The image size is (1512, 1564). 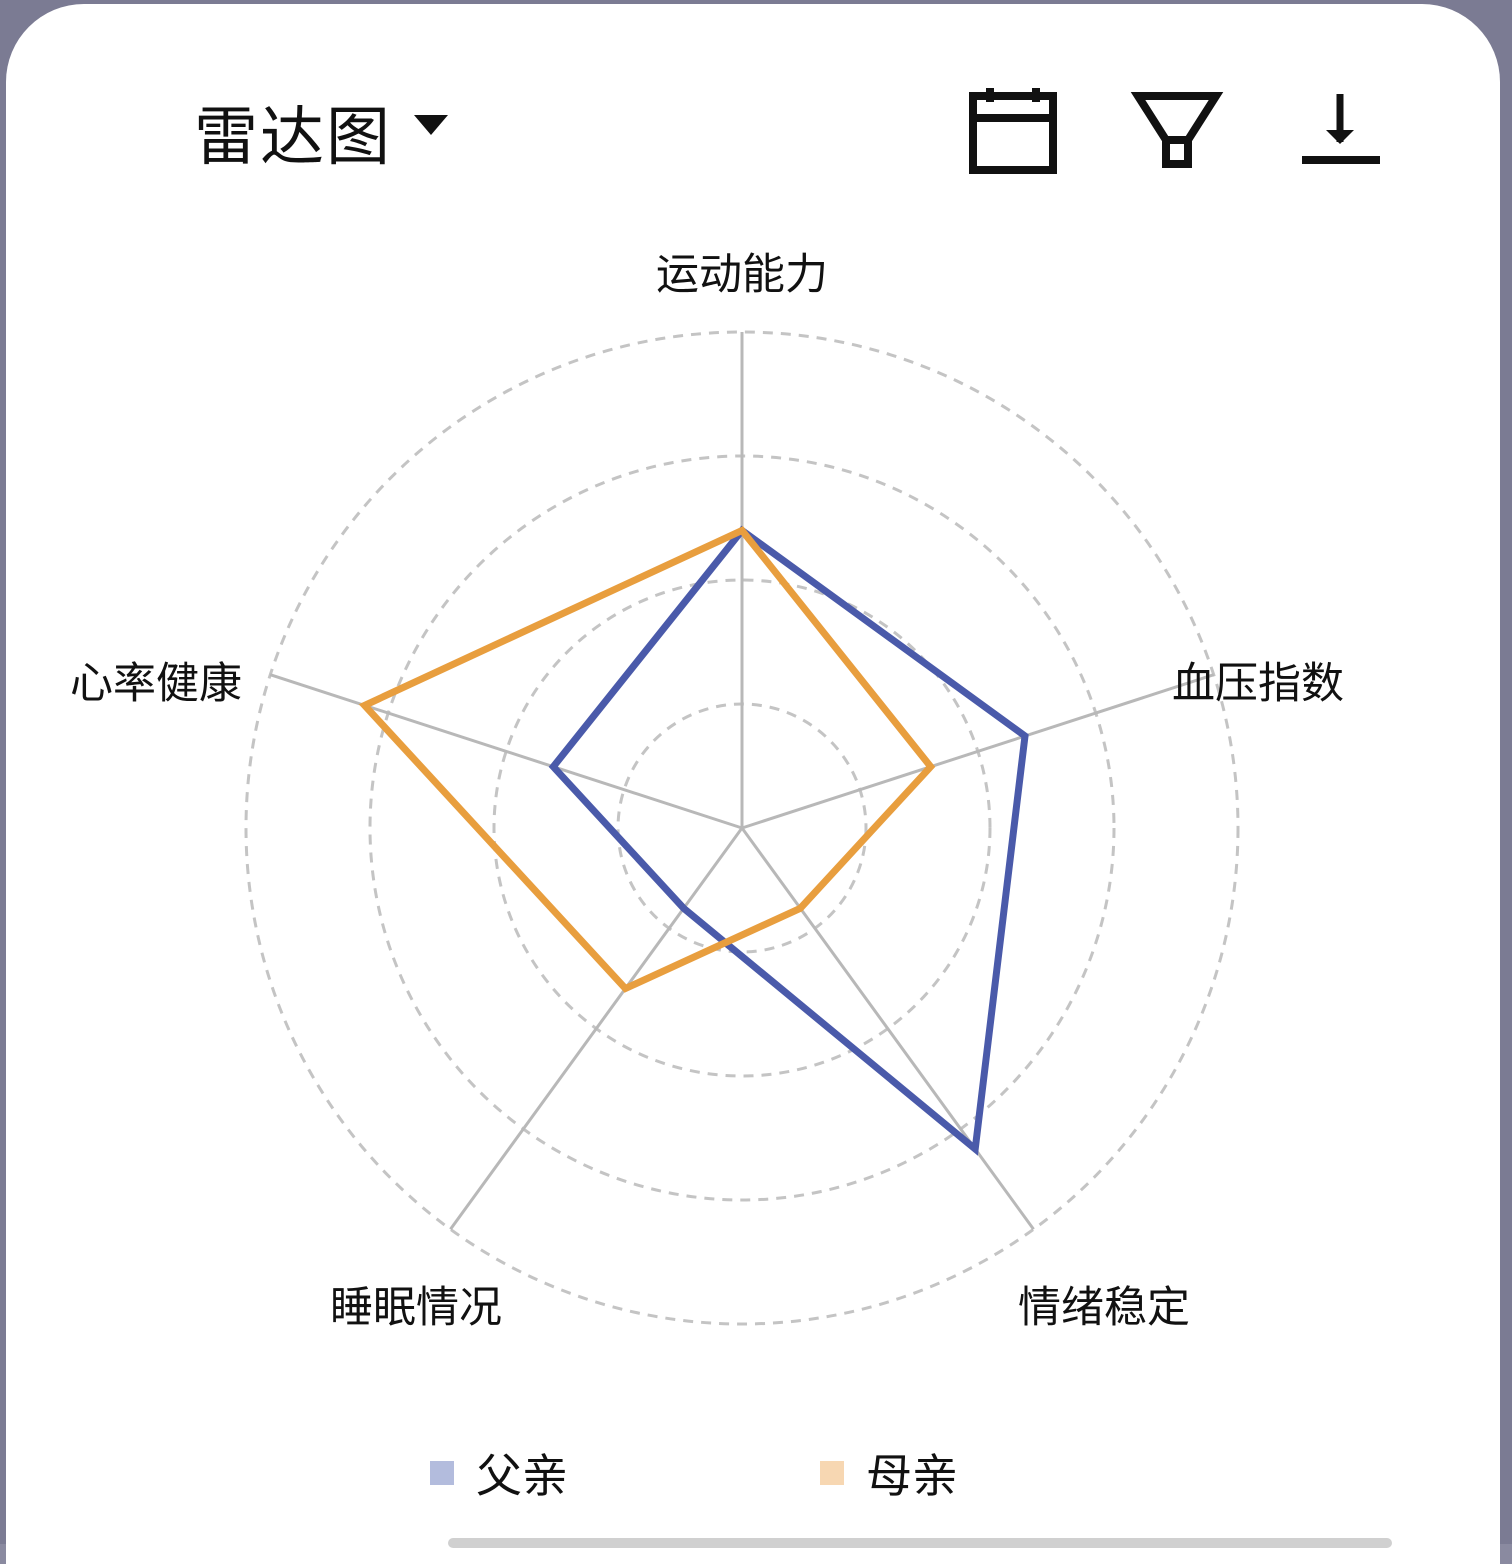 What do you see at coordinates (742, 275) in the screenshot?
I see `indicator-label-1: 运动能力` at bounding box center [742, 275].